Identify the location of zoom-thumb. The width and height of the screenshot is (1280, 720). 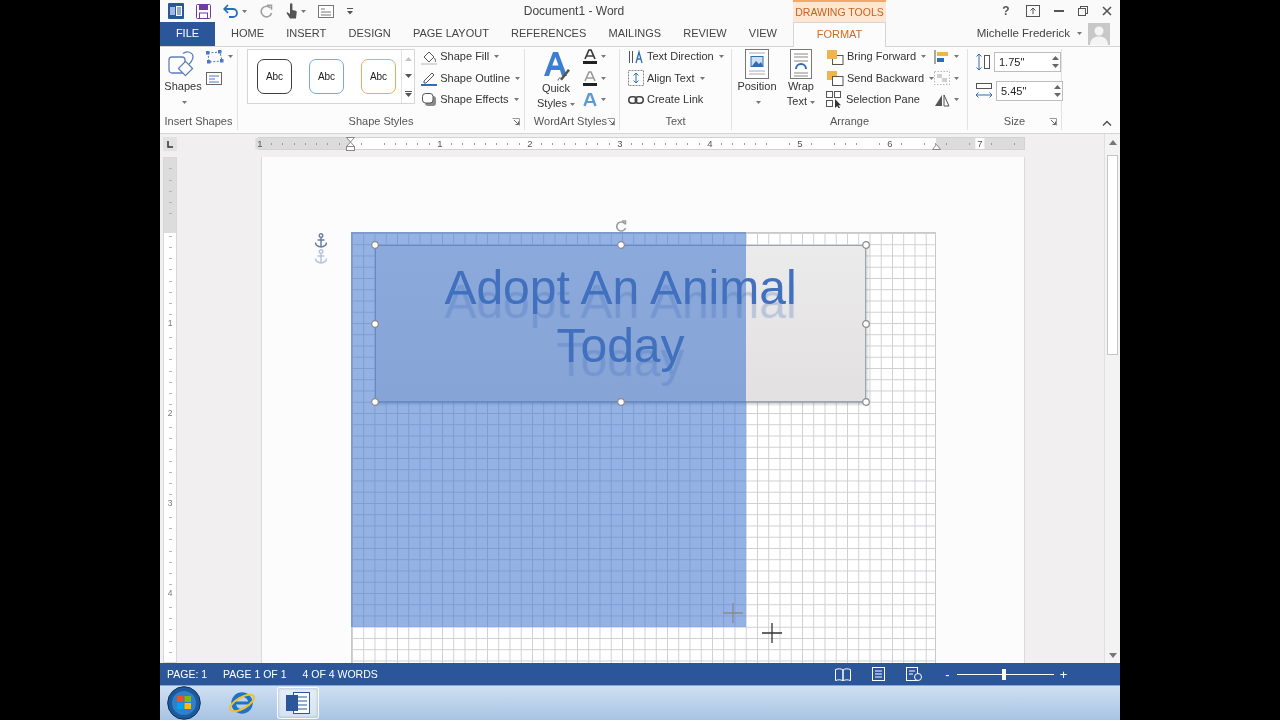
(1003, 674).